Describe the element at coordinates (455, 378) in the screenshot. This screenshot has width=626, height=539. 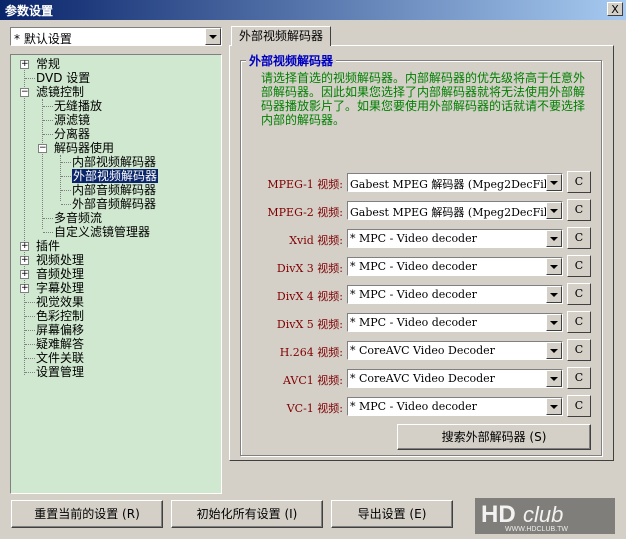
I see `avc1-select: * CoreAVC Video Decoder` at that location.